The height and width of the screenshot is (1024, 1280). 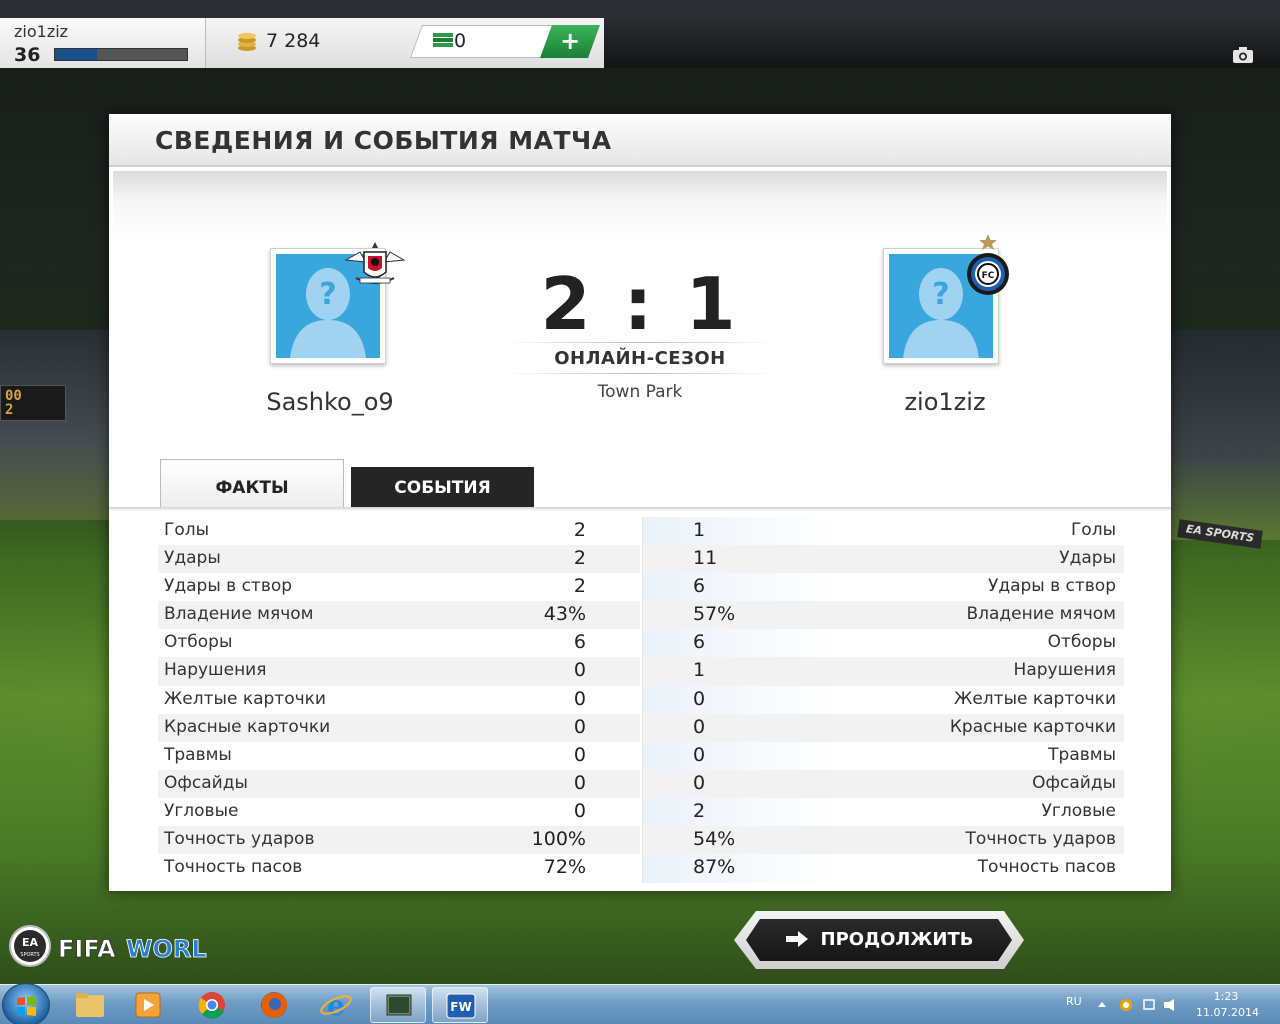 What do you see at coordinates (1051, 586) in the screenshot?
I see `stat-label-away: Удары в створ` at bounding box center [1051, 586].